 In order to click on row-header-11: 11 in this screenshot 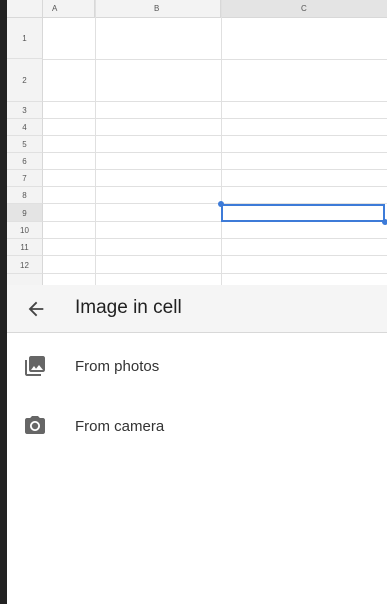, I will do `click(25, 247)`.